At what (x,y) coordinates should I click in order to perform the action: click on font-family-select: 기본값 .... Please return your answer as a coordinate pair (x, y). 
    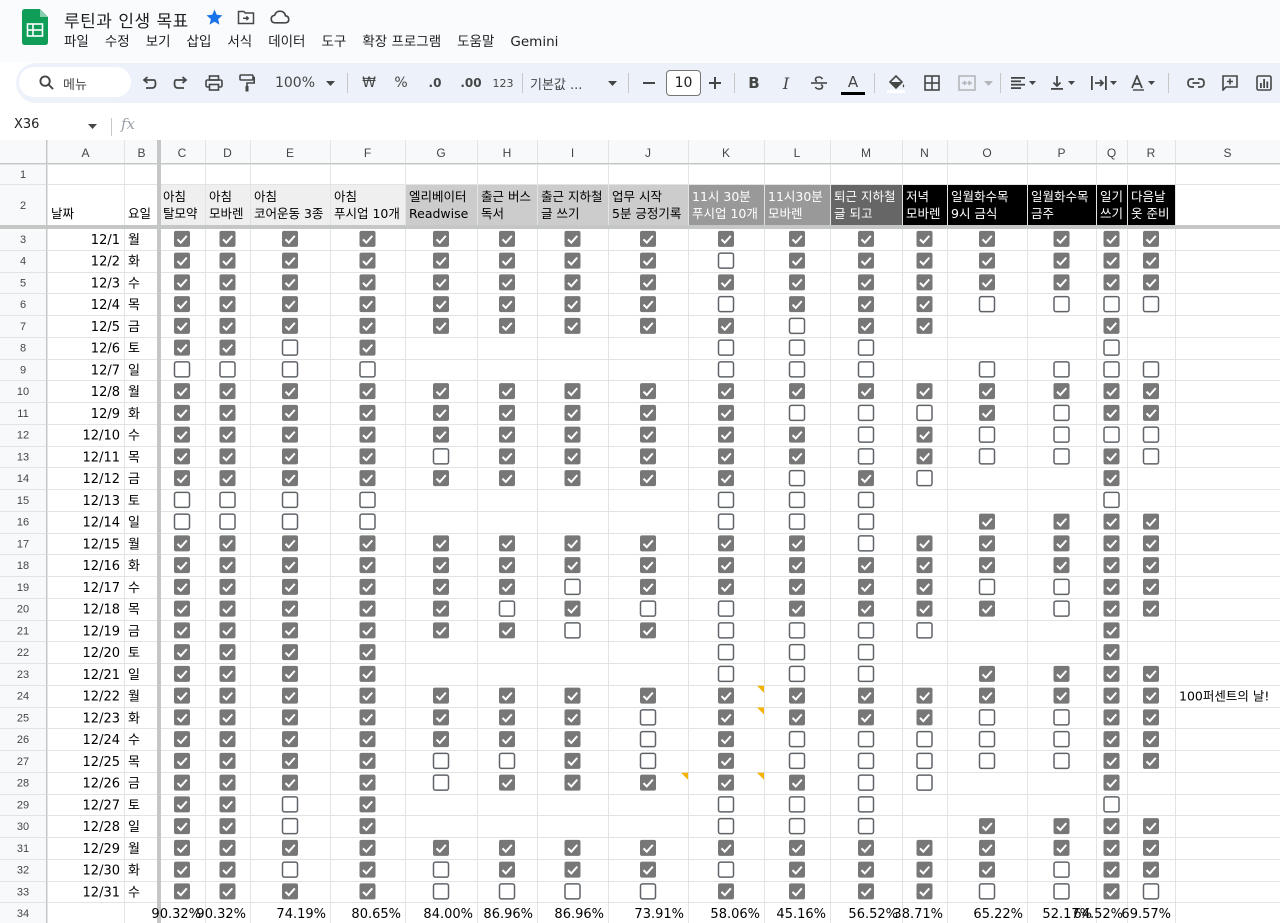
    Looking at the image, I should click on (568, 83).